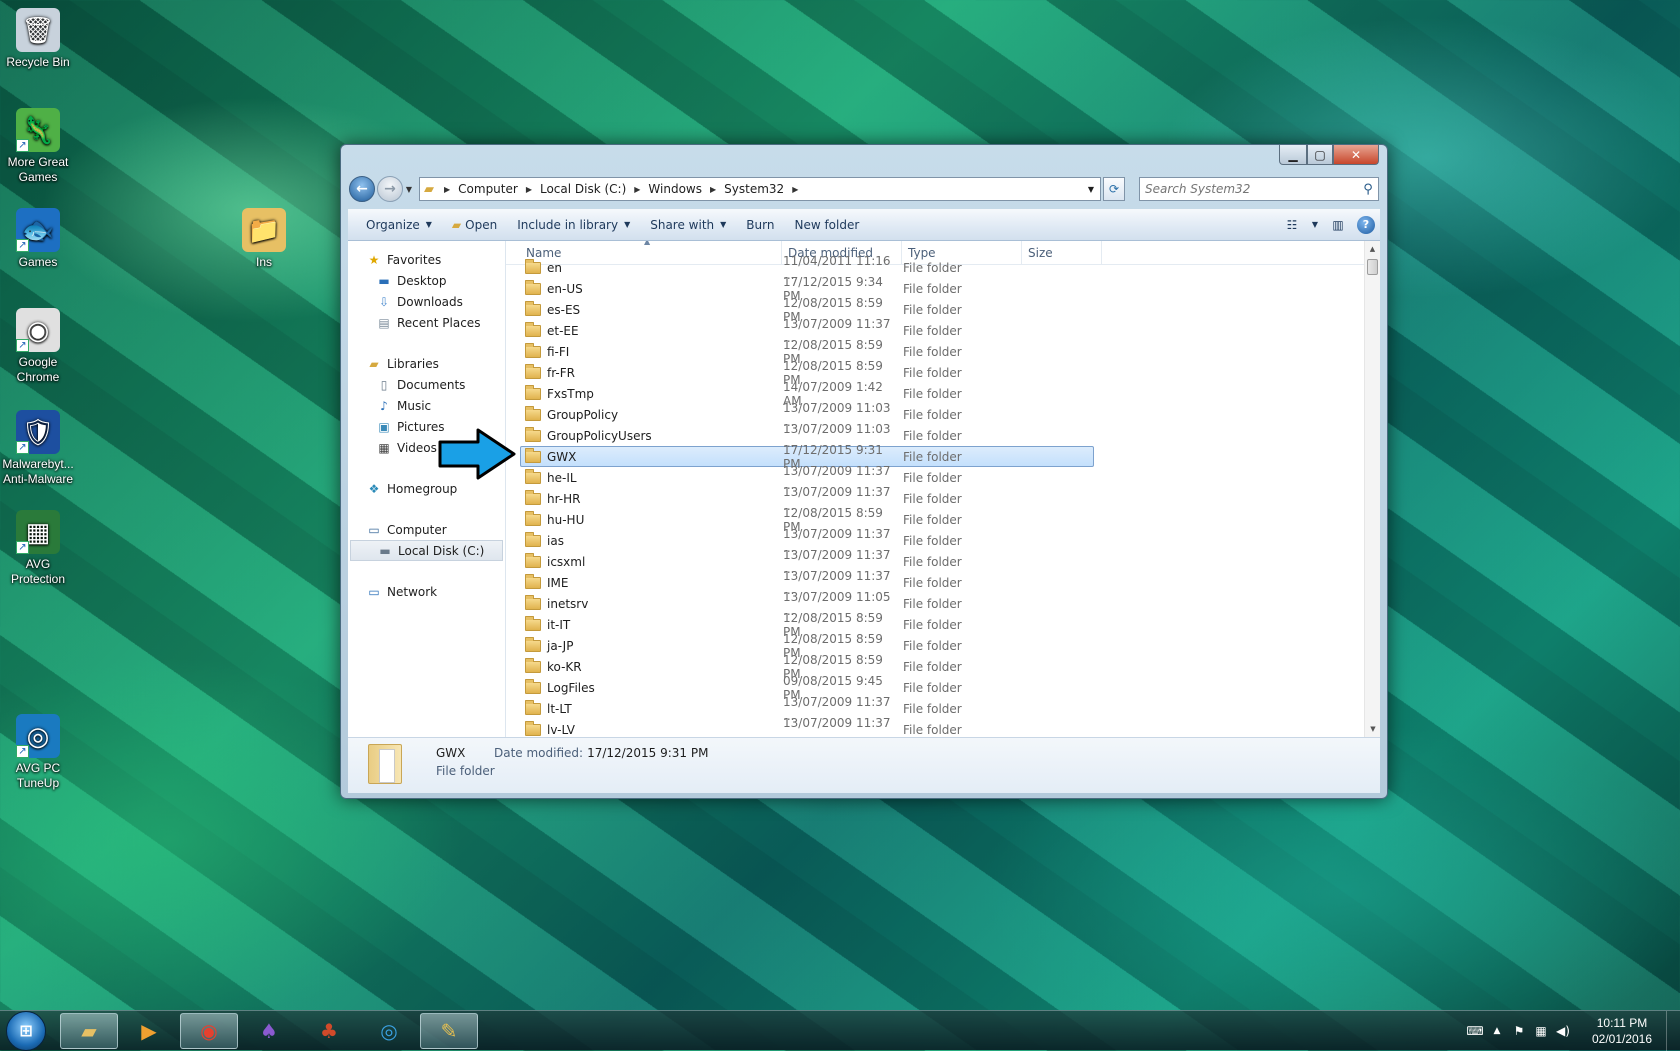  What do you see at coordinates (561, 372) in the screenshot?
I see `file-name: fr-FR` at bounding box center [561, 372].